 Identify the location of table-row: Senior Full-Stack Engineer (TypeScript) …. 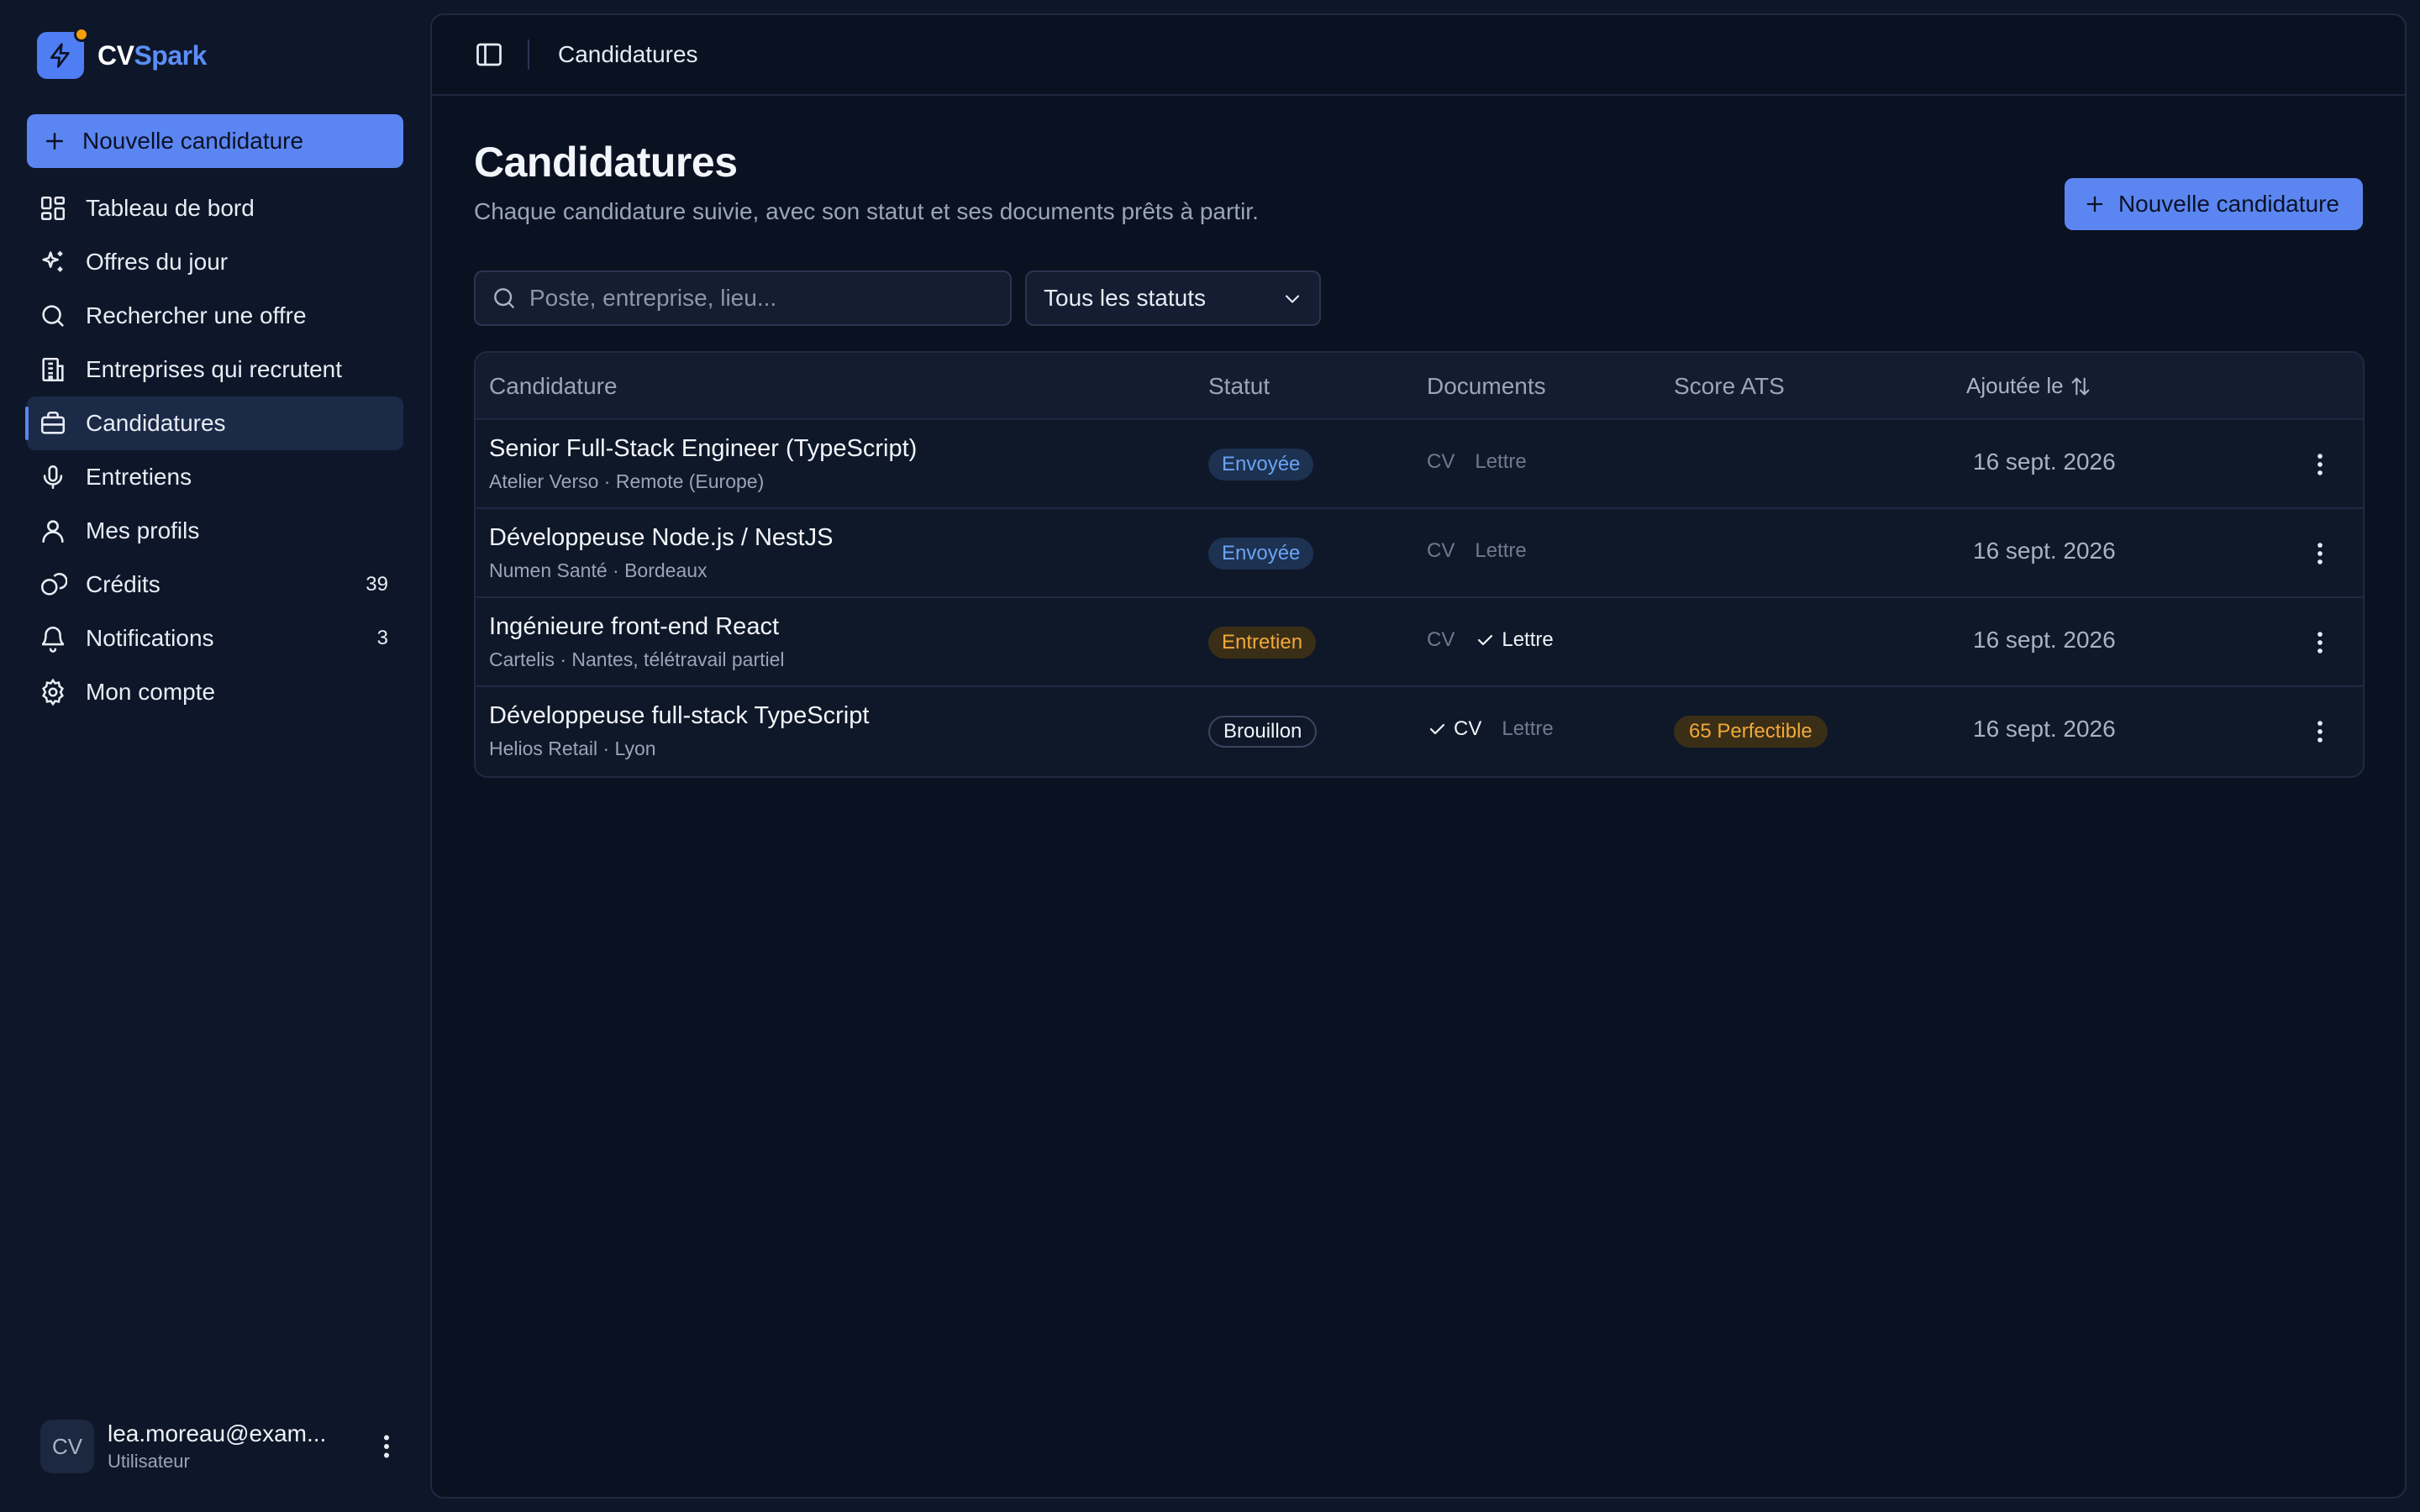
(1419, 464).